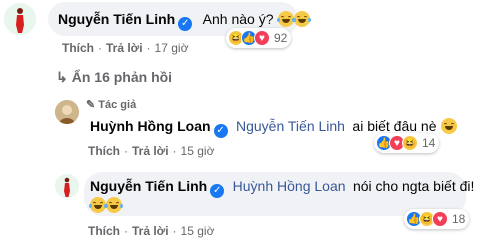 The height and width of the screenshot is (241, 489). I want to click on hide-replies-label: Ẩn 16 phản hồi, so click(122, 77).